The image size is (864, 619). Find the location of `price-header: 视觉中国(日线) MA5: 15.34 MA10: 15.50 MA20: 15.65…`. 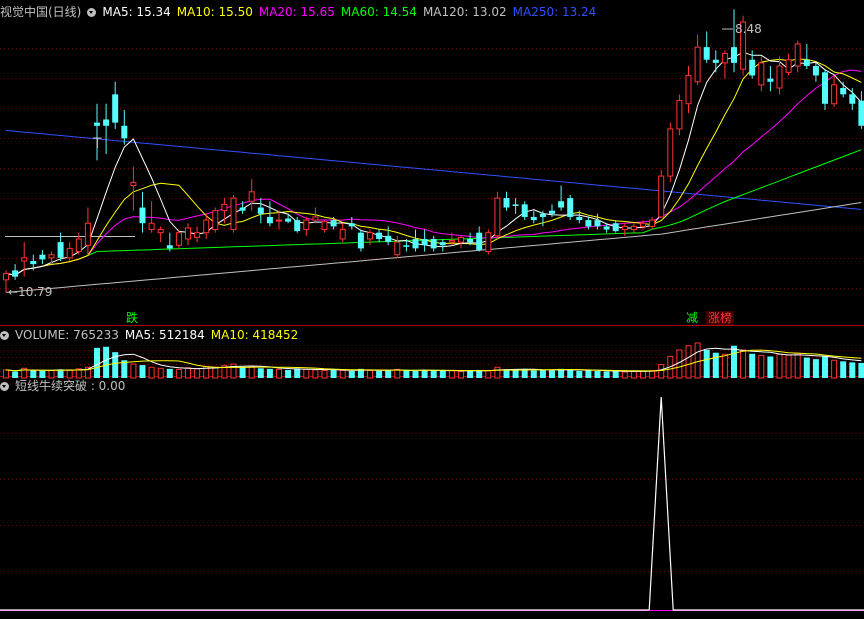

price-header: 视觉中国(日线) MA5: 15.34 MA10: 15.50 MA20: 15.65… is located at coordinates (301, 12).